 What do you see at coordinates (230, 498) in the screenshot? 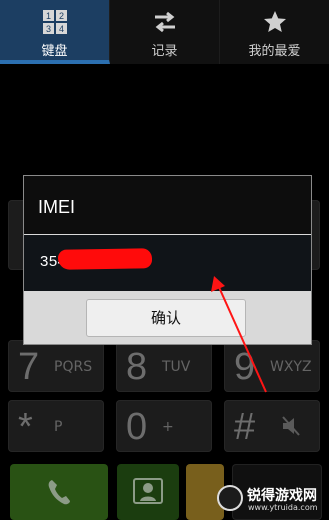
I see `watermark-logo-icon` at bounding box center [230, 498].